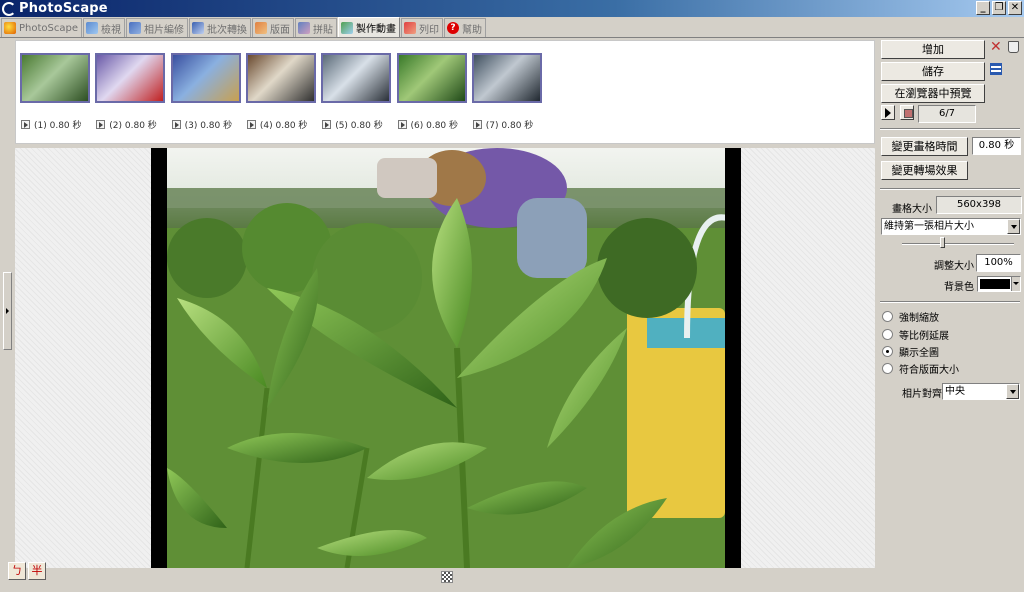 Image resolution: width=1024 pixels, height=592 pixels. What do you see at coordinates (111, 30) in the screenshot?
I see `tab-label: 檢視` at bounding box center [111, 30].